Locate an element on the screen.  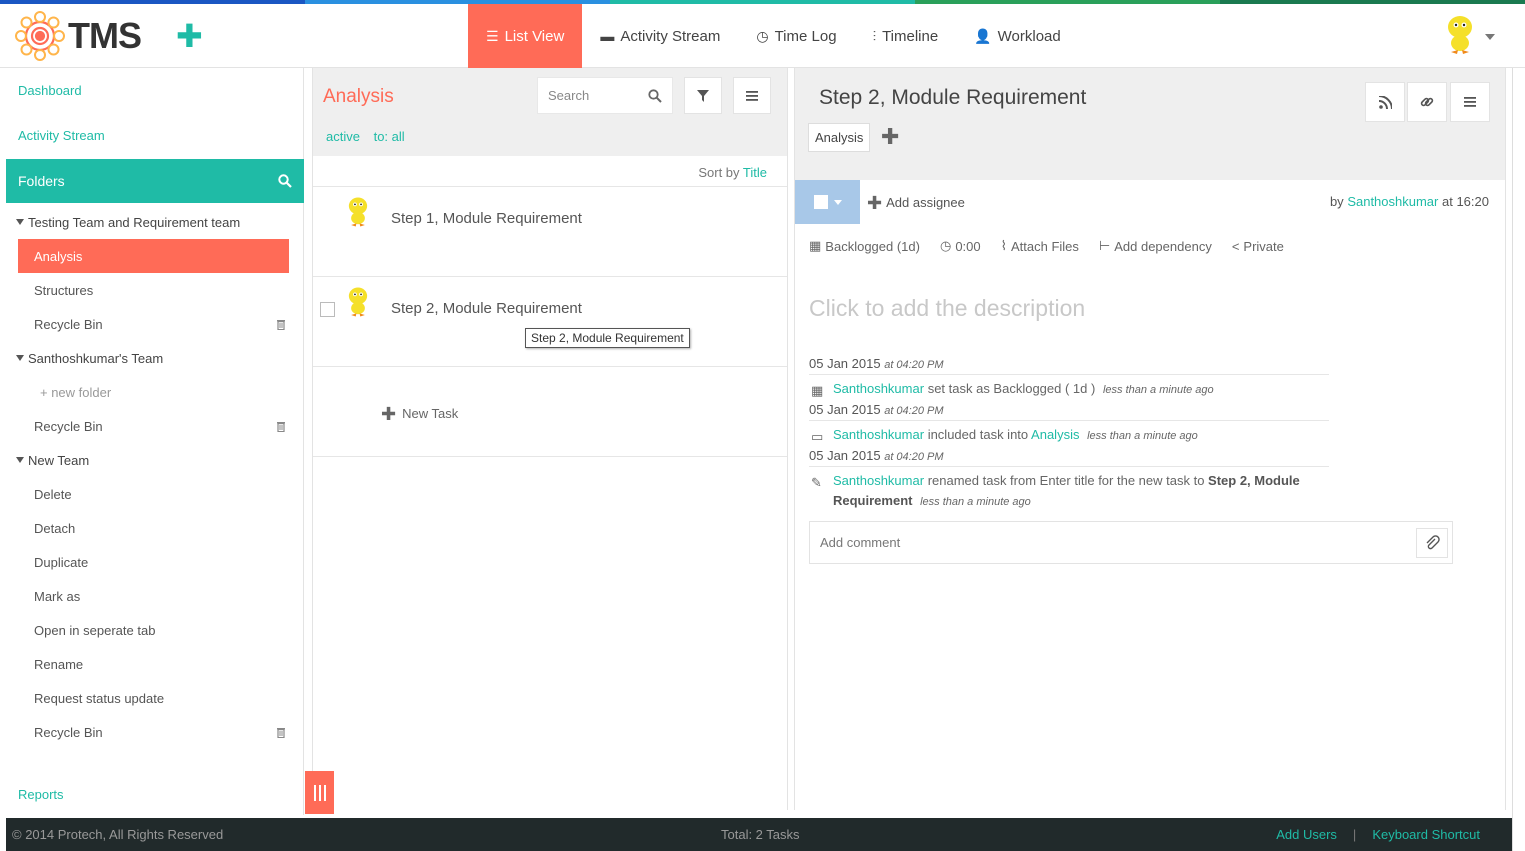
divider is located at coordinates (550, 366).